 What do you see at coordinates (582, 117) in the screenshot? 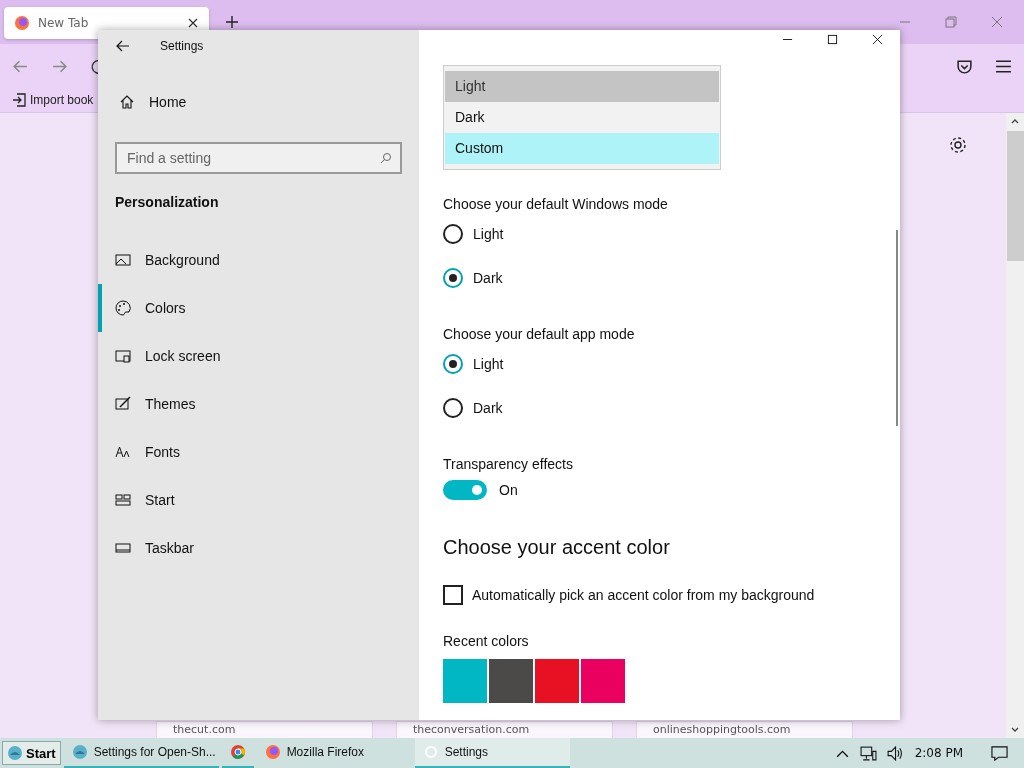
I see `menu-item: Dark` at bounding box center [582, 117].